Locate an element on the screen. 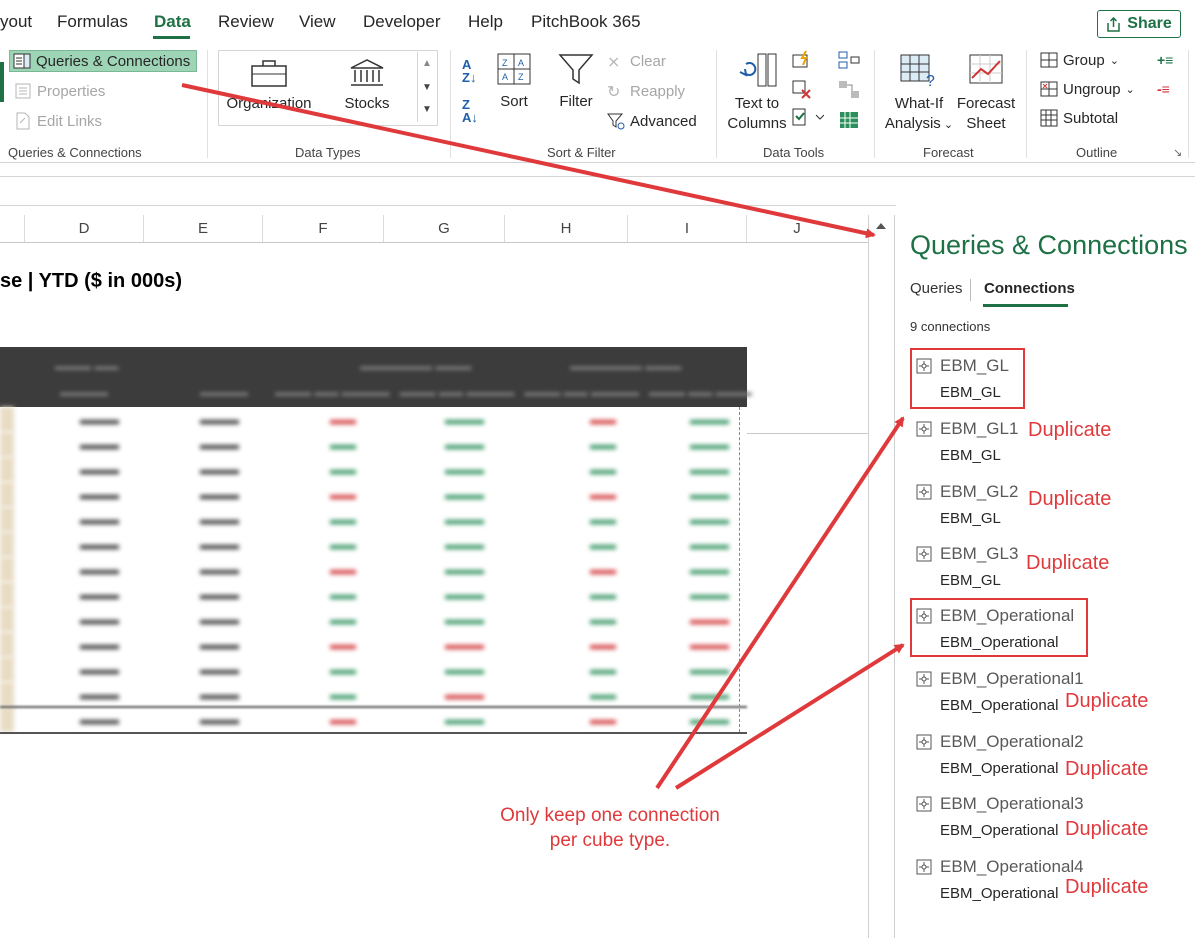  tab-view: View is located at coordinates (317, 22).